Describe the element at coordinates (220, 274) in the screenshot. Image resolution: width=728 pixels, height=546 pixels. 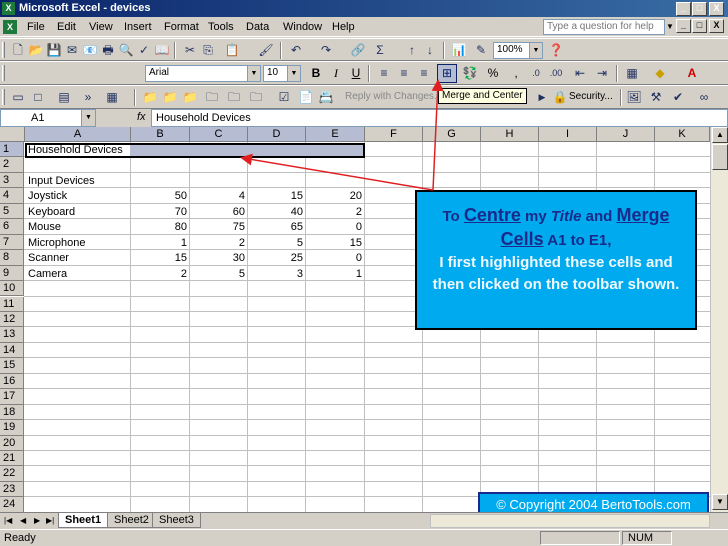
I see `cell-value: 5` at that location.